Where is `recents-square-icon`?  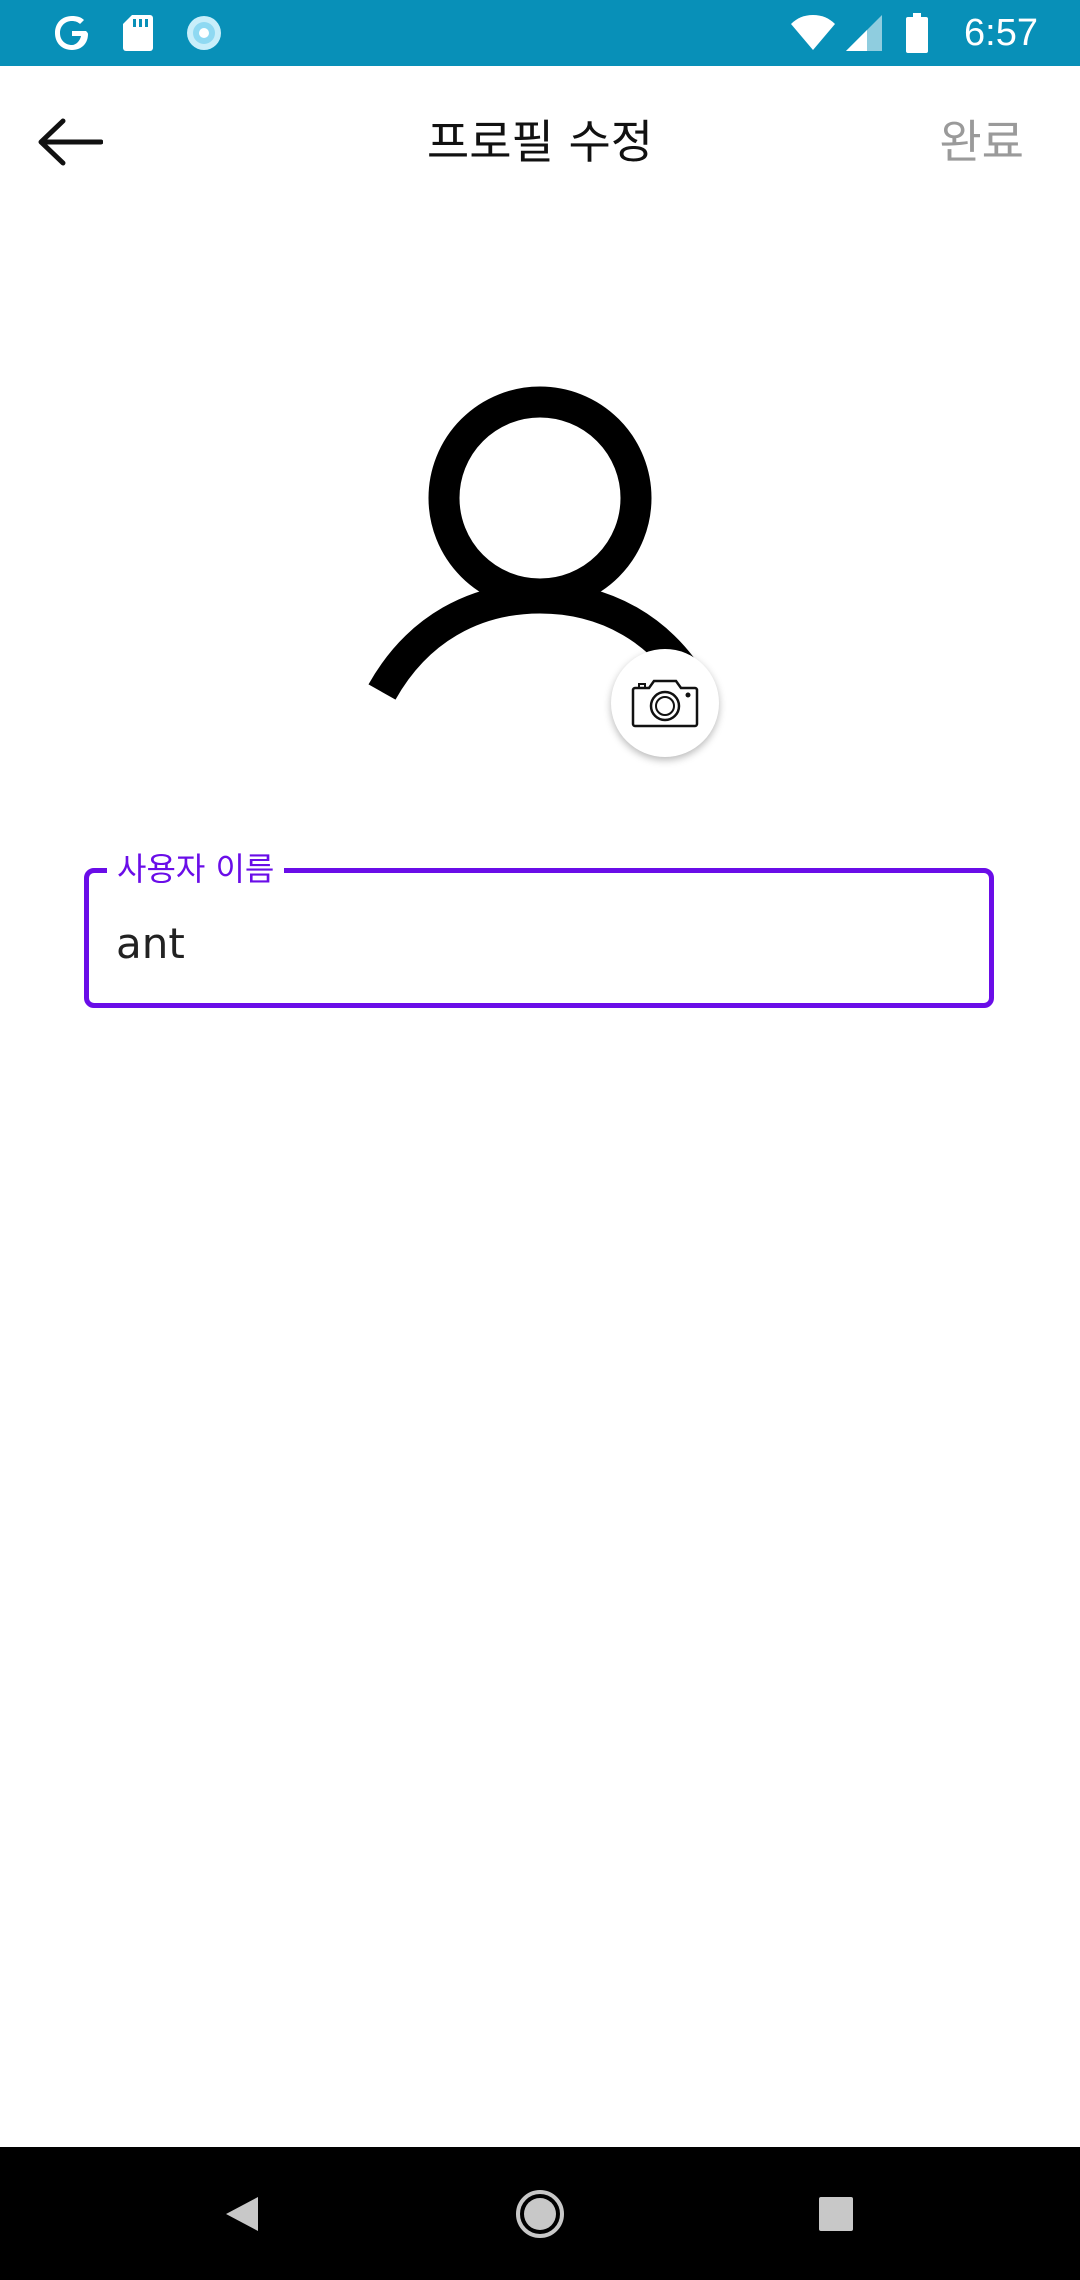
recents-square-icon is located at coordinates (836, 2213).